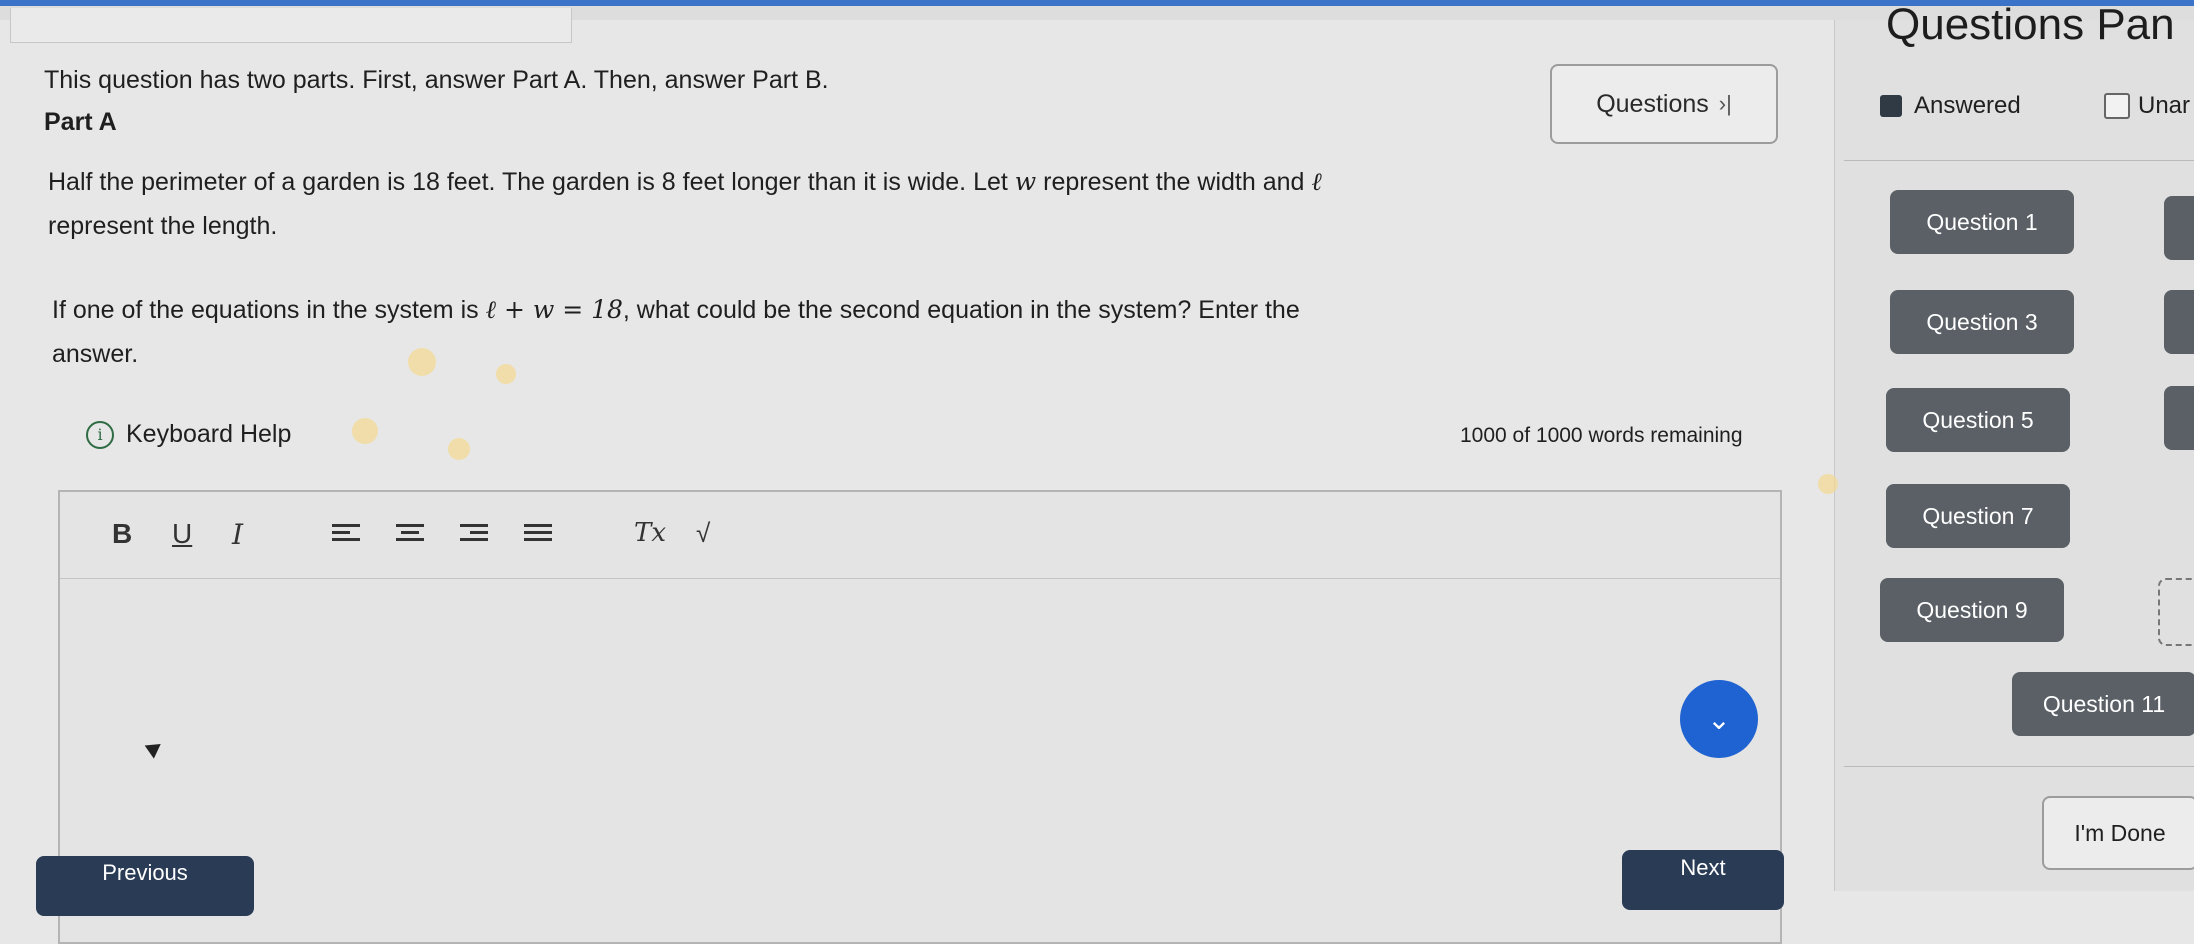 Image resolution: width=2194 pixels, height=944 pixels. I want to click on panel-divider, so click(2019, 160).